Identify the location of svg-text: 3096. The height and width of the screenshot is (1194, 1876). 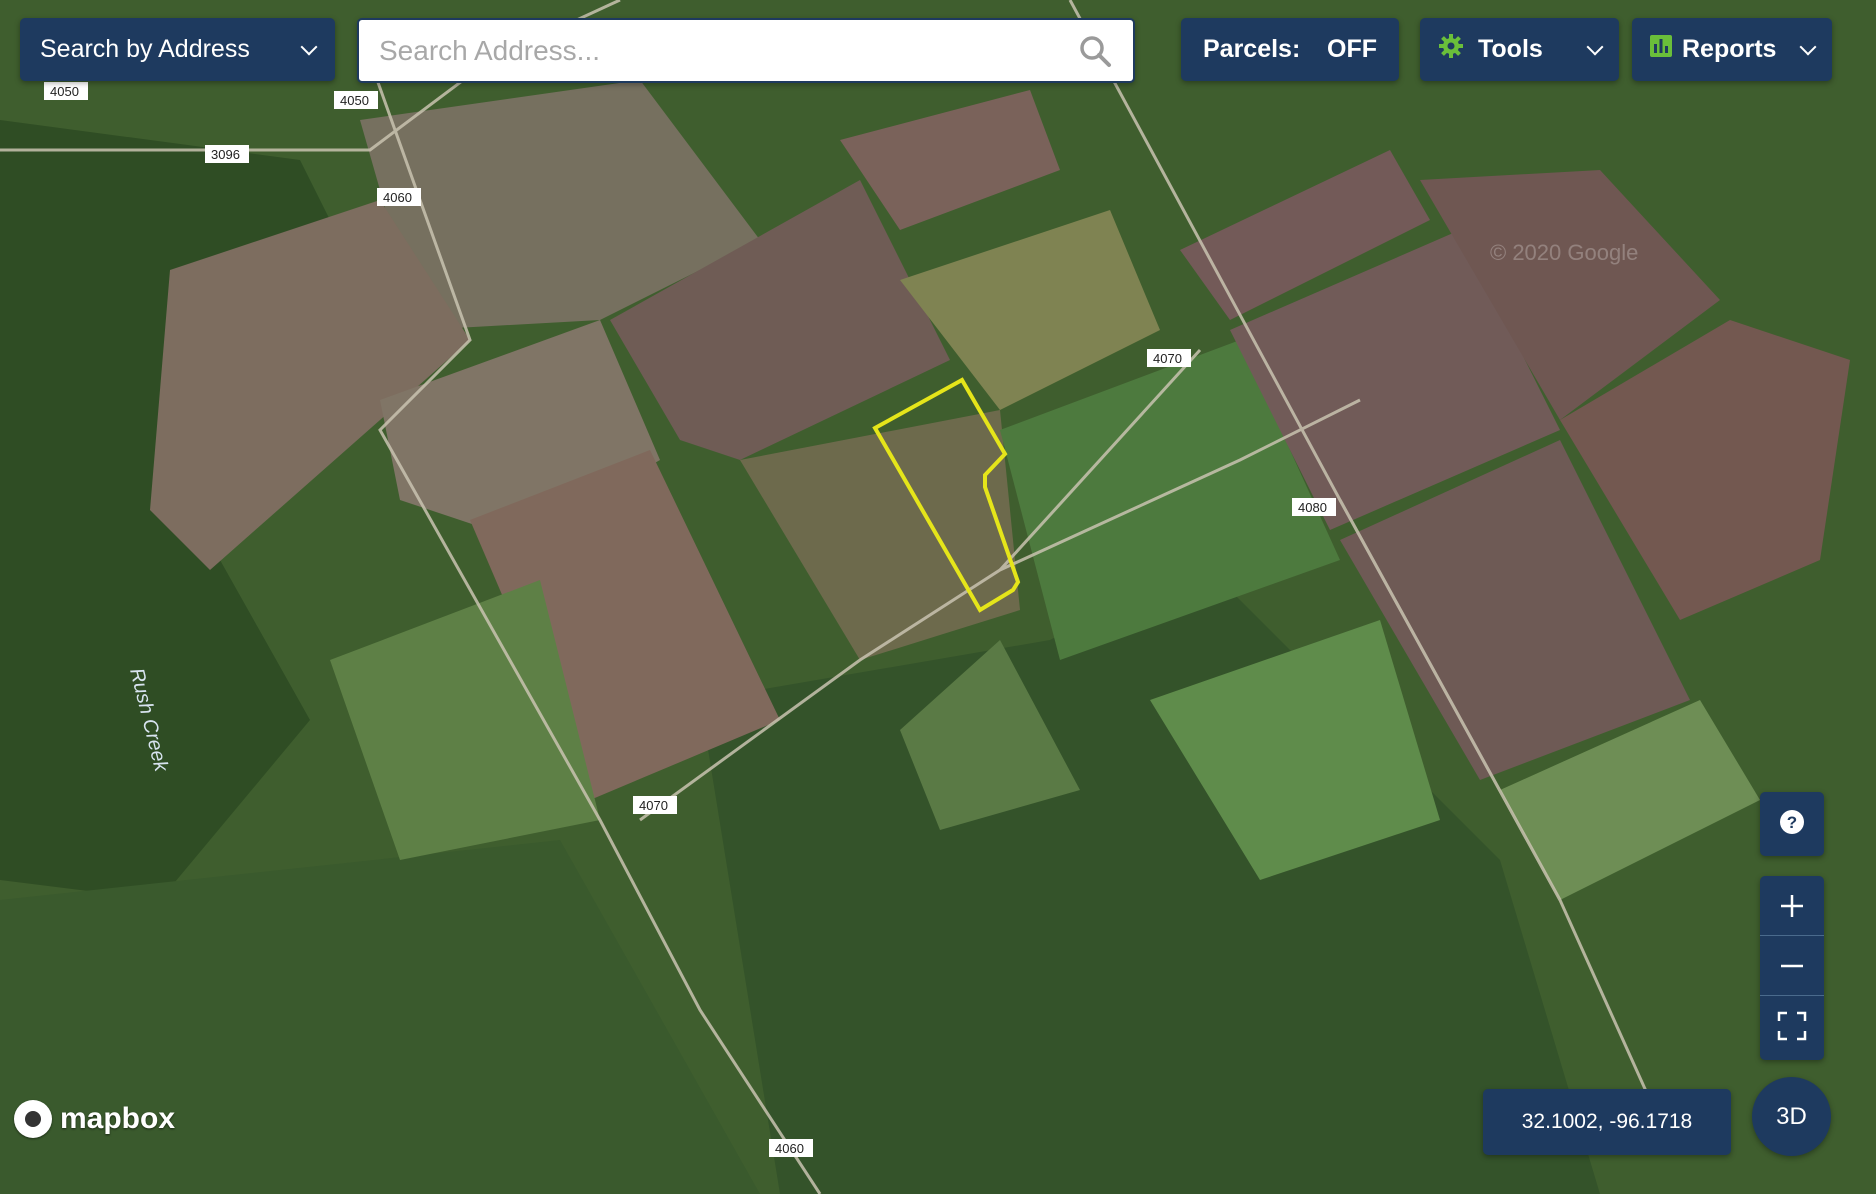
(225, 154).